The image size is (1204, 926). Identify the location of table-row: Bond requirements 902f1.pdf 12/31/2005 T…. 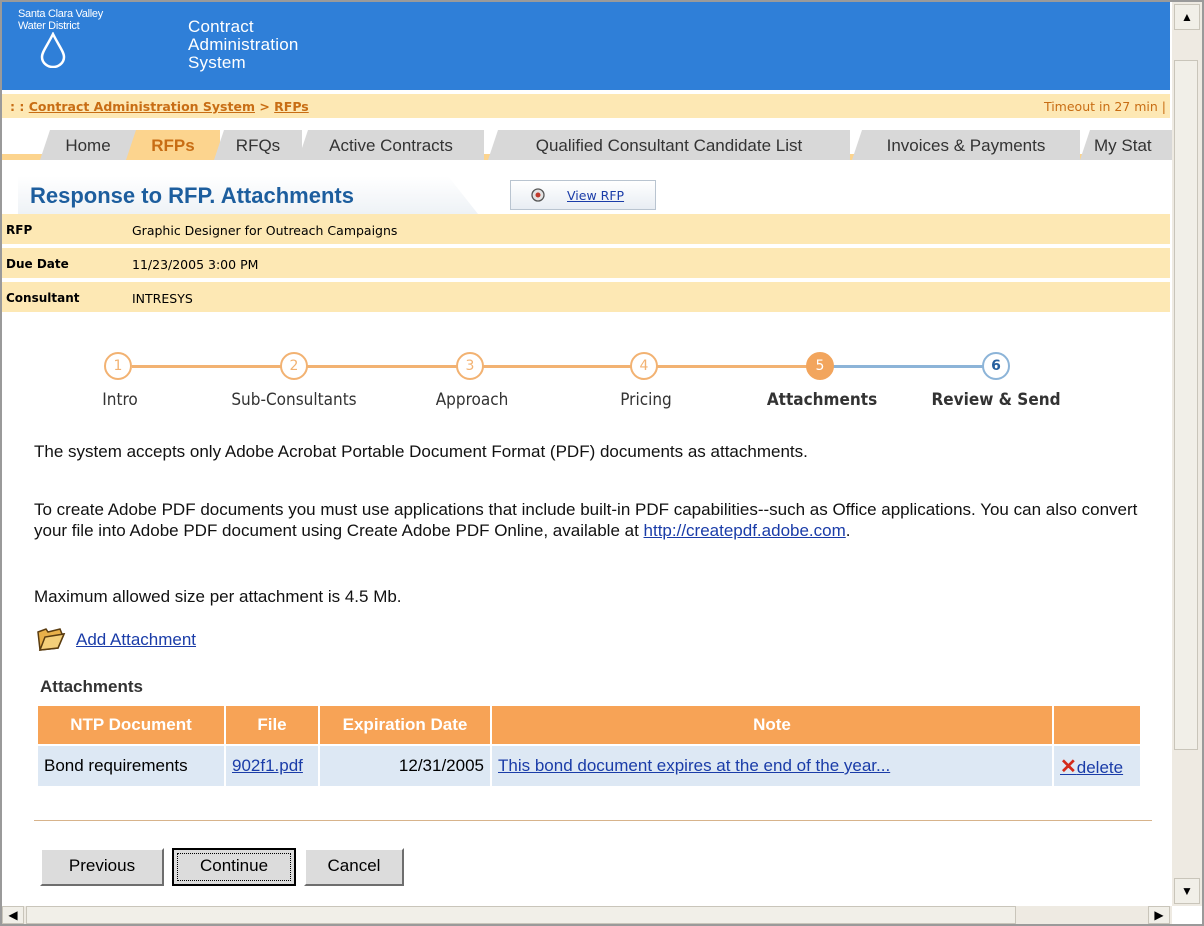
(589, 766).